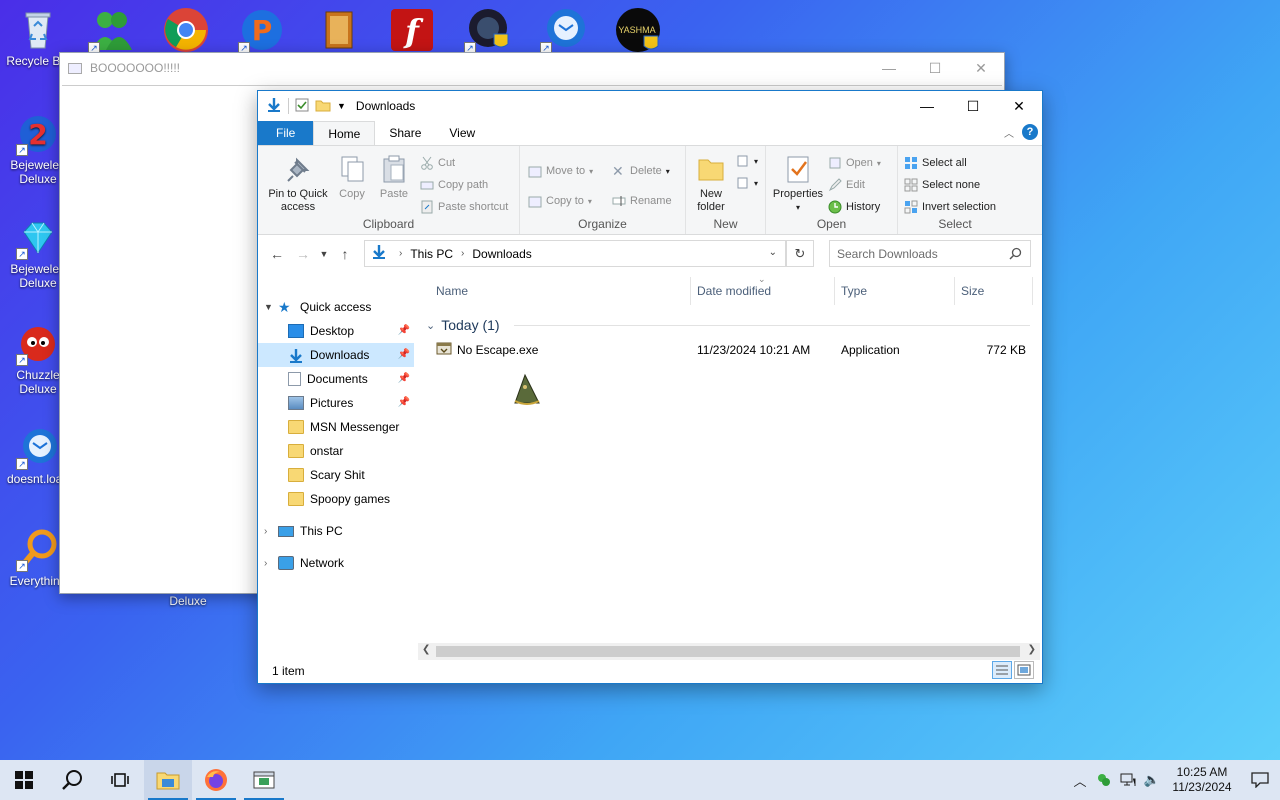 The width and height of the screenshot is (1280, 800). Describe the element at coordinates (1080, 780) in the screenshot. I see `show-hidden-icons-chevron-icon: ︿` at that location.